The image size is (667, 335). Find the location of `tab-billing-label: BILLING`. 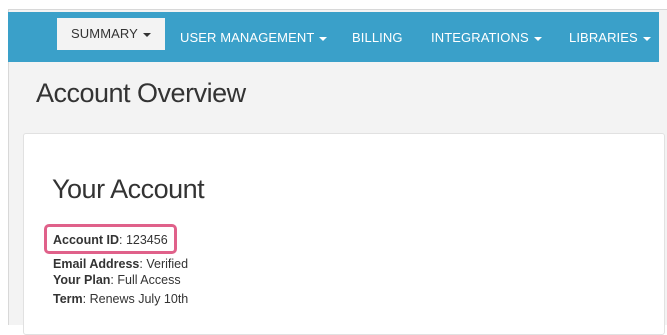

tab-billing-label: BILLING is located at coordinates (377, 37).